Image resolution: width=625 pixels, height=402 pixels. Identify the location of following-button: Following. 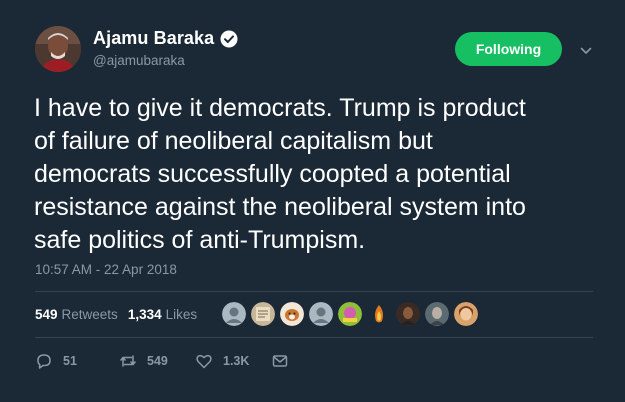
(508, 49).